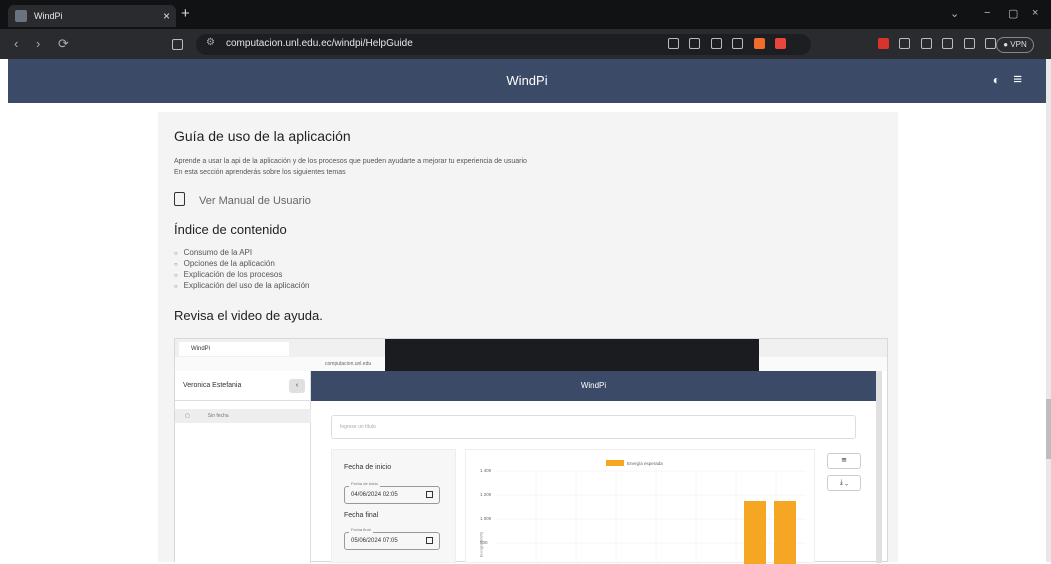  I want to click on address-actions, so click(730, 44).